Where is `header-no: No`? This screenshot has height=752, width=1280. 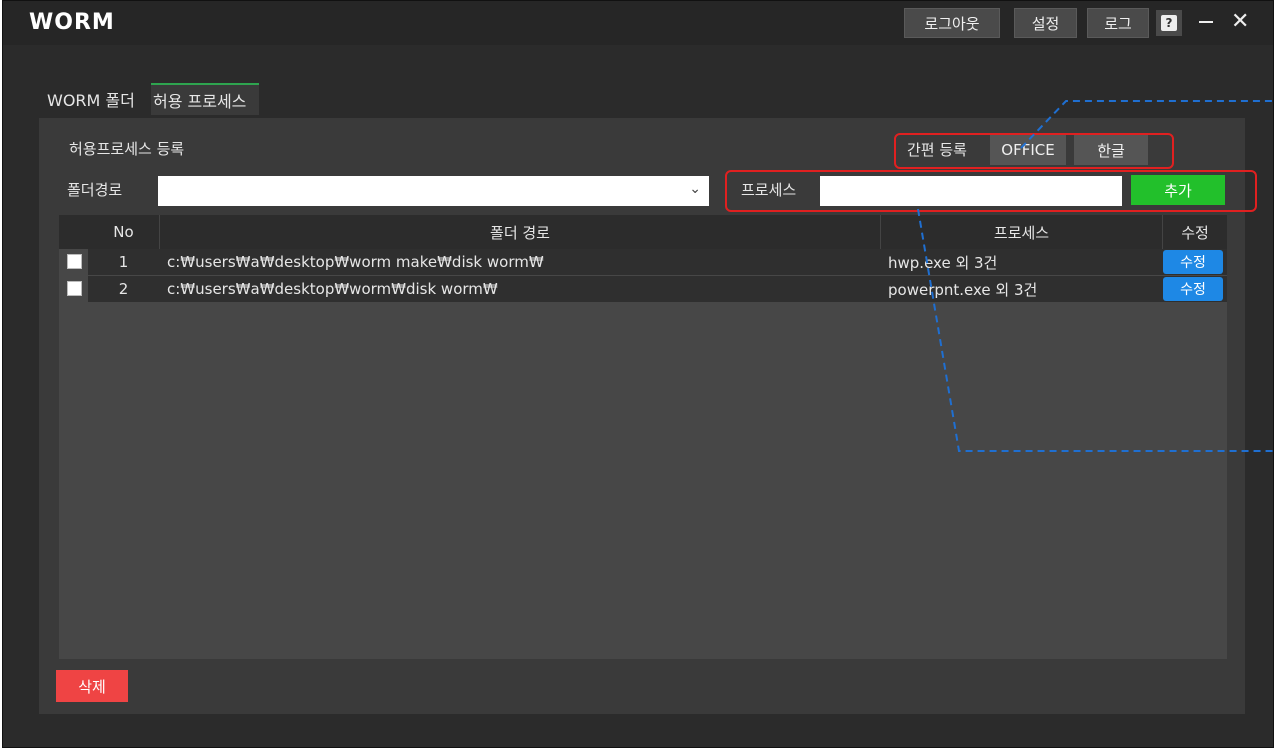 header-no: No is located at coordinates (123, 232).